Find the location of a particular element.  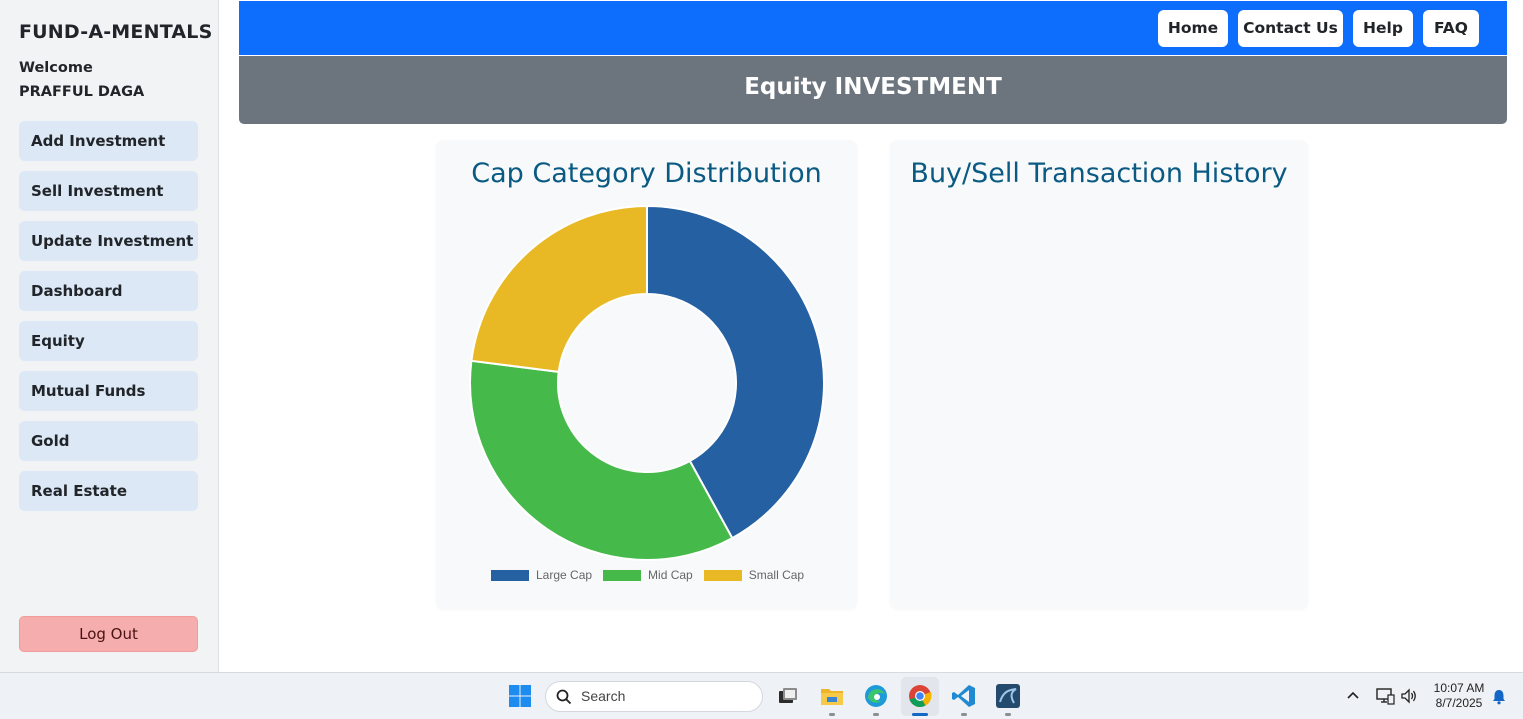

sidebar-item-add-investment: Add Investment is located at coordinates (108, 141).